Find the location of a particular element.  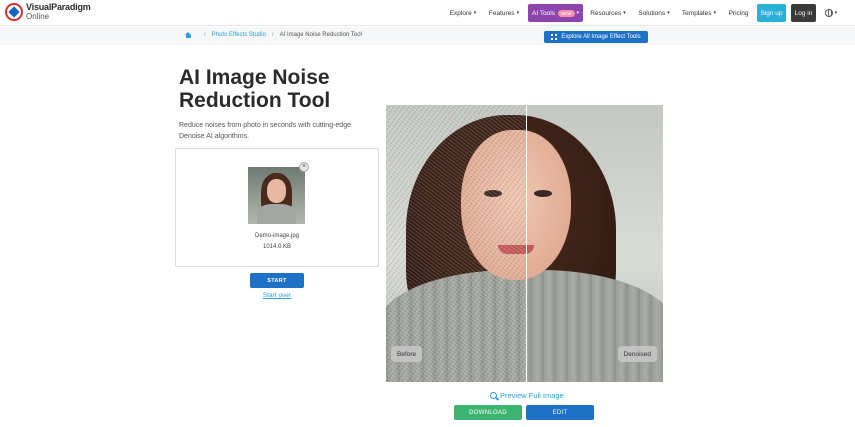

language-selector: ▾ is located at coordinates (831, 13).